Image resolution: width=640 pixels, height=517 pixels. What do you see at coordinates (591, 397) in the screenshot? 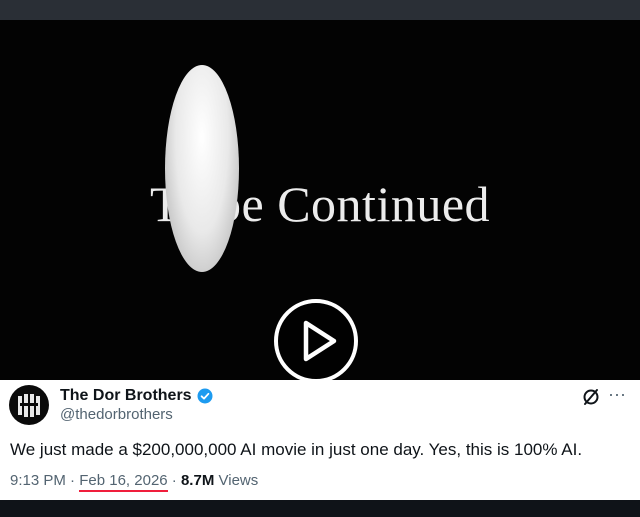
I see `grok-icon` at bounding box center [591, 397].